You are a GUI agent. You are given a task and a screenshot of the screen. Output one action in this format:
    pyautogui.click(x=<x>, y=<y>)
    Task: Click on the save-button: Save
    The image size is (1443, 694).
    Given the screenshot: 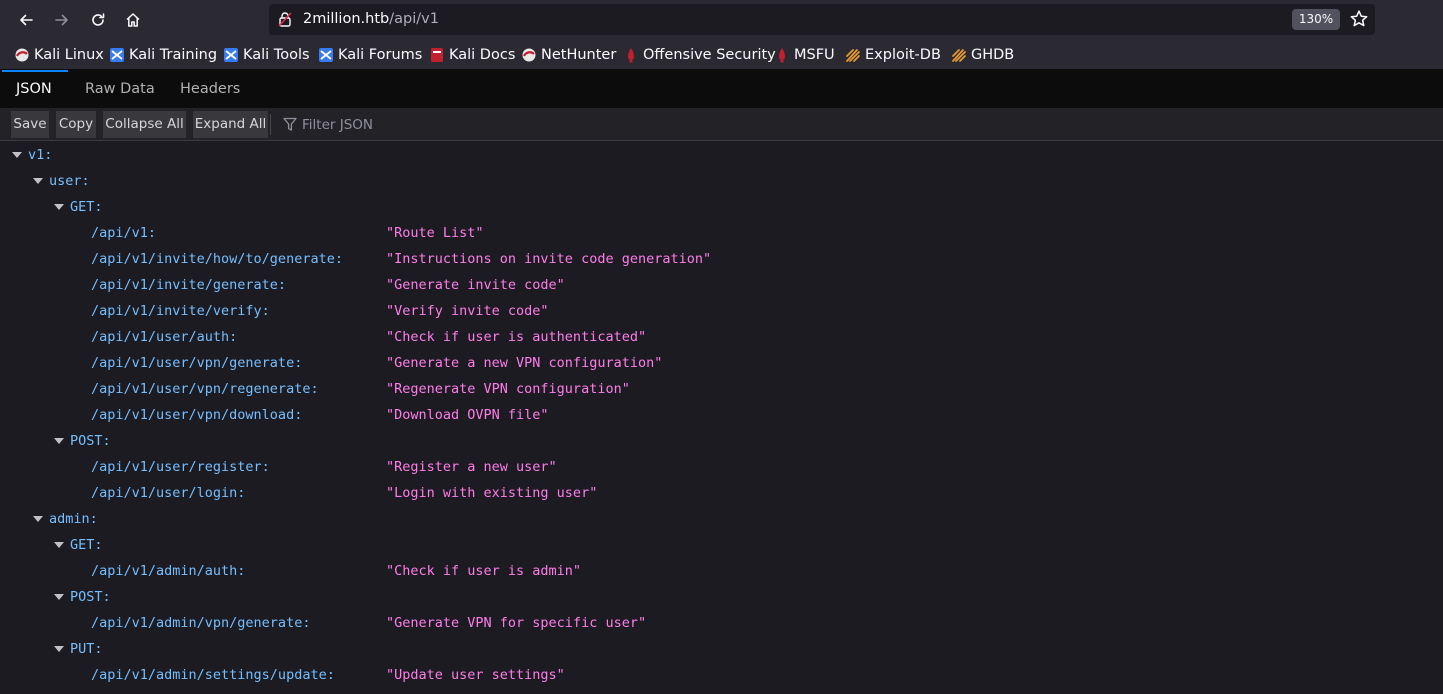 What is the action you would take?
    pyautogui.click(x=30, y=124)
    